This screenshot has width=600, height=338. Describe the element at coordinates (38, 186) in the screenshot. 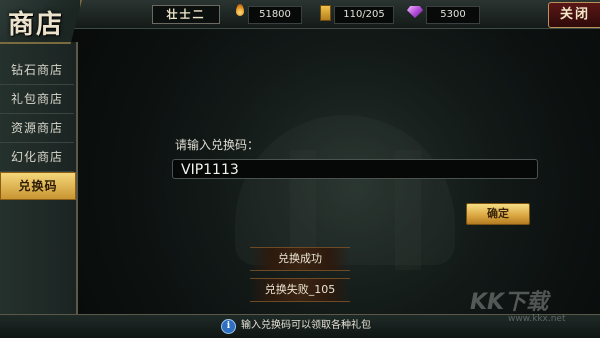

I see `sidebar-item-redeem-code: 兑换码` at that location.